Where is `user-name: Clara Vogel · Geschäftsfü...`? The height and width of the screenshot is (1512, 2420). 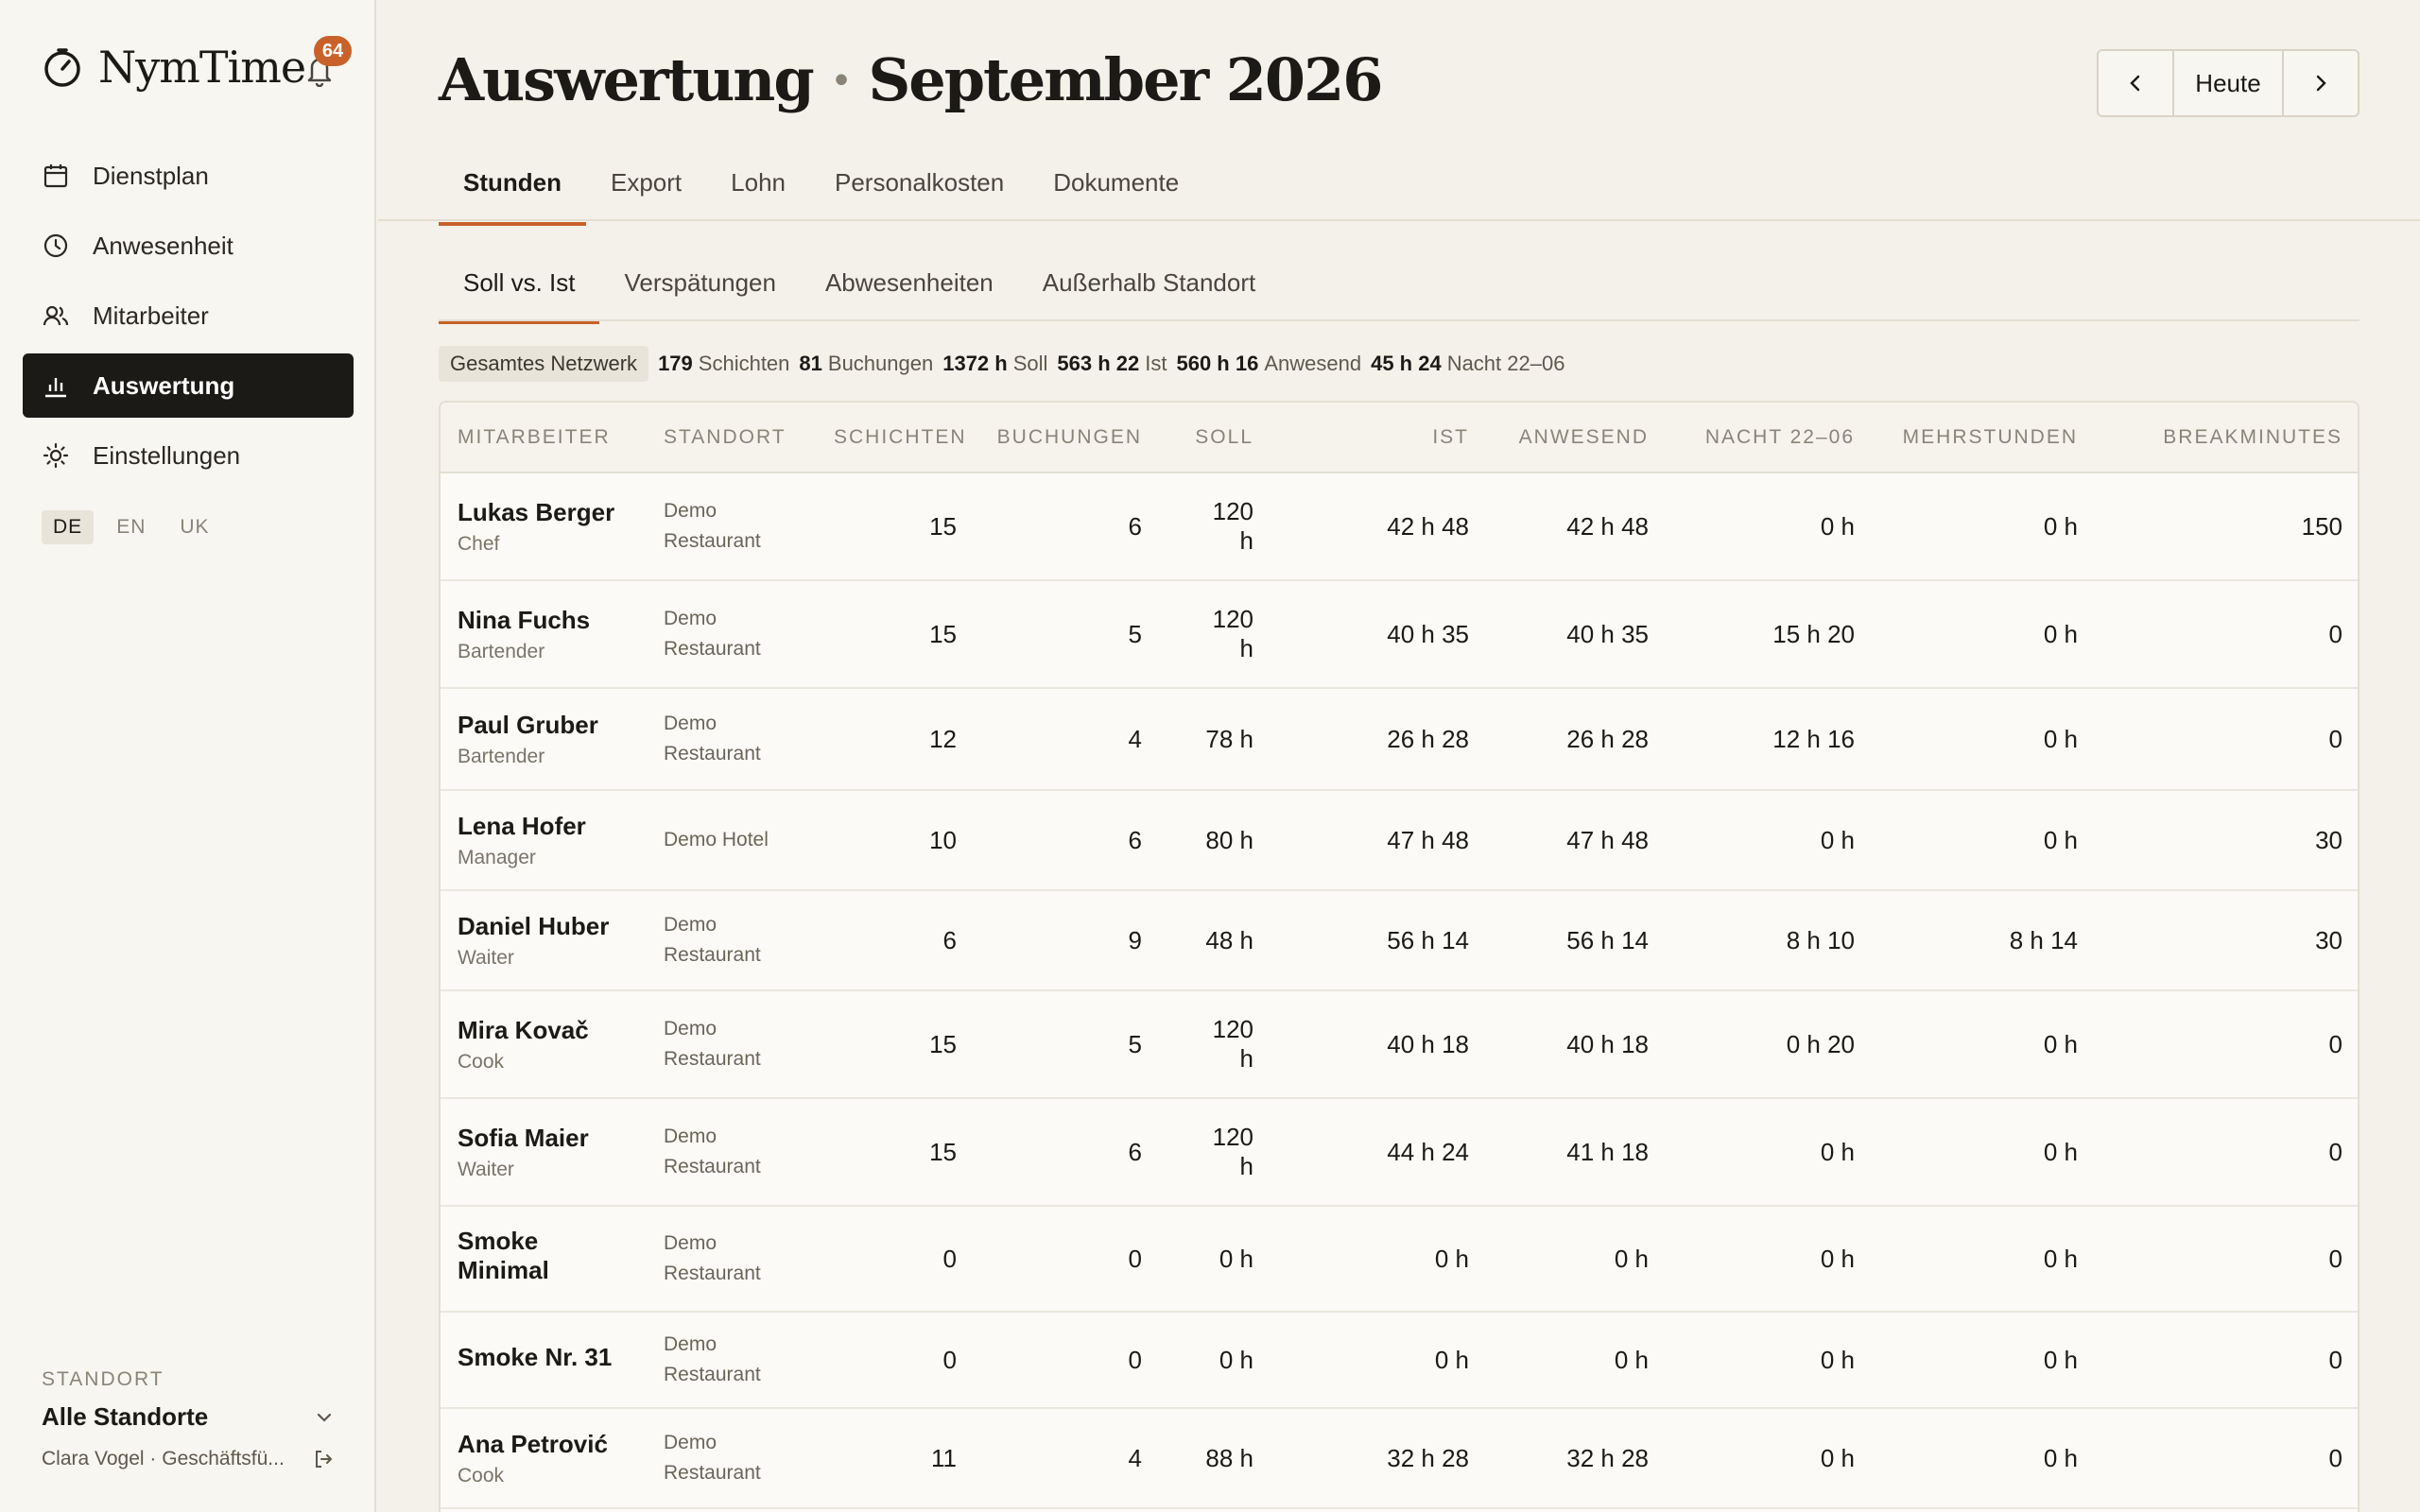
user-name: Clara Vogel · Geschäftsfü... is located at coordinates (163, 1458).